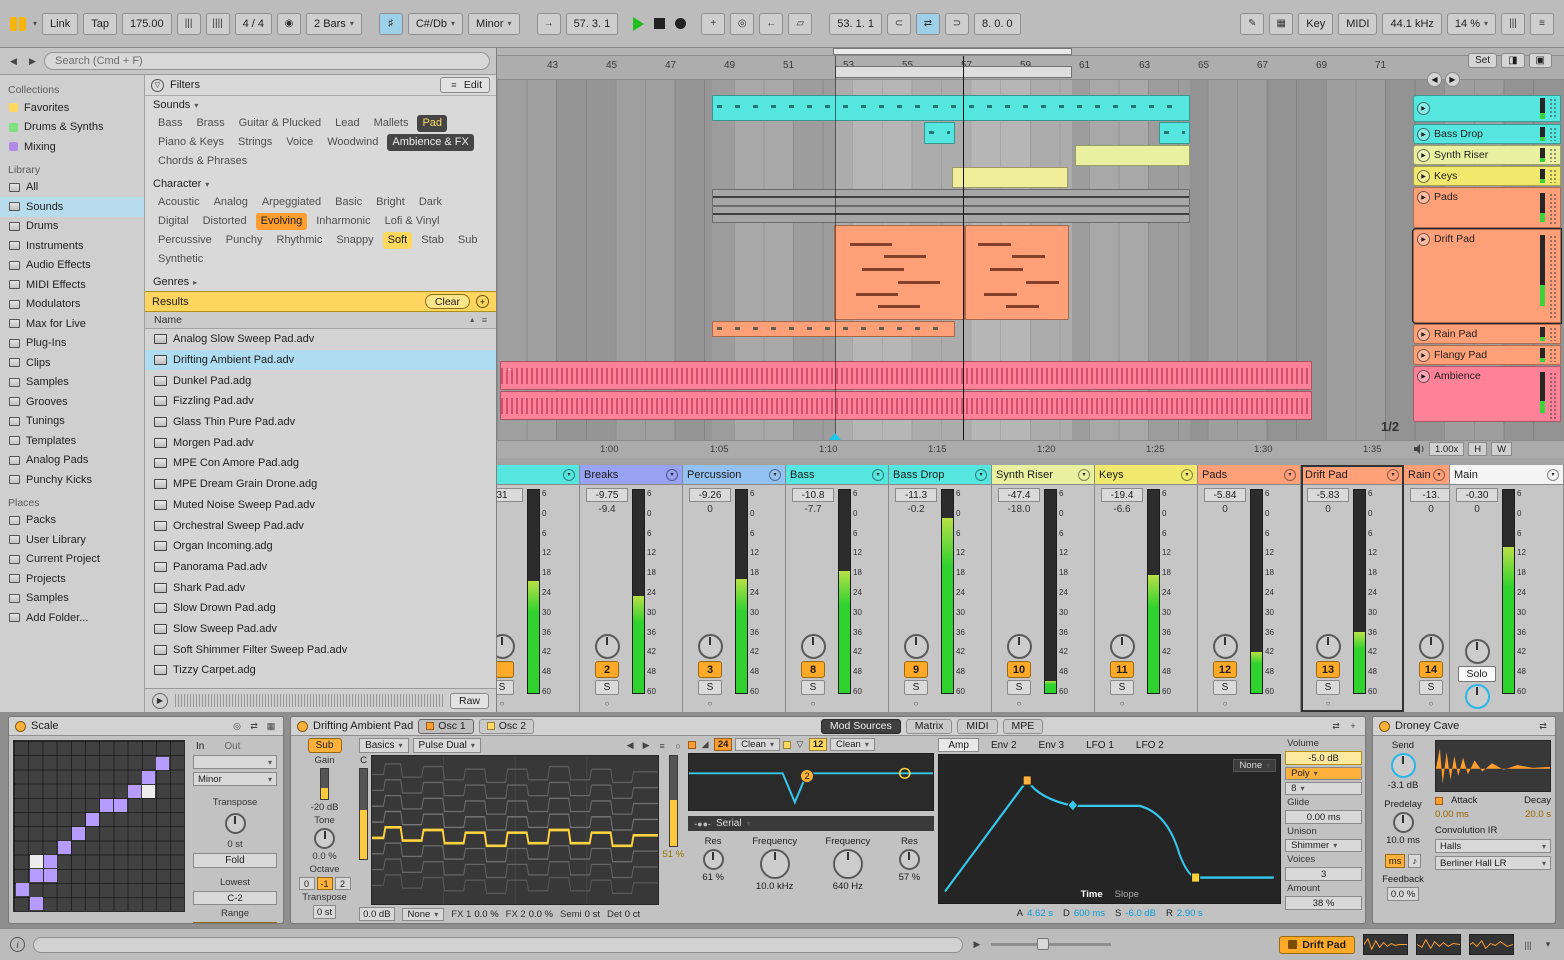 The image size is (1564, 960). Describe the element at coordinates (1485, 376) in the screenshot. I see `track-name: Ambience` at that location.